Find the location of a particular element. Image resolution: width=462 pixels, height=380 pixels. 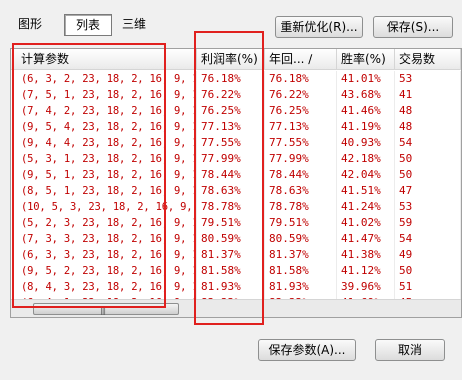

cell-profit-rate: 81.37% is located at coordinates (231, 255).